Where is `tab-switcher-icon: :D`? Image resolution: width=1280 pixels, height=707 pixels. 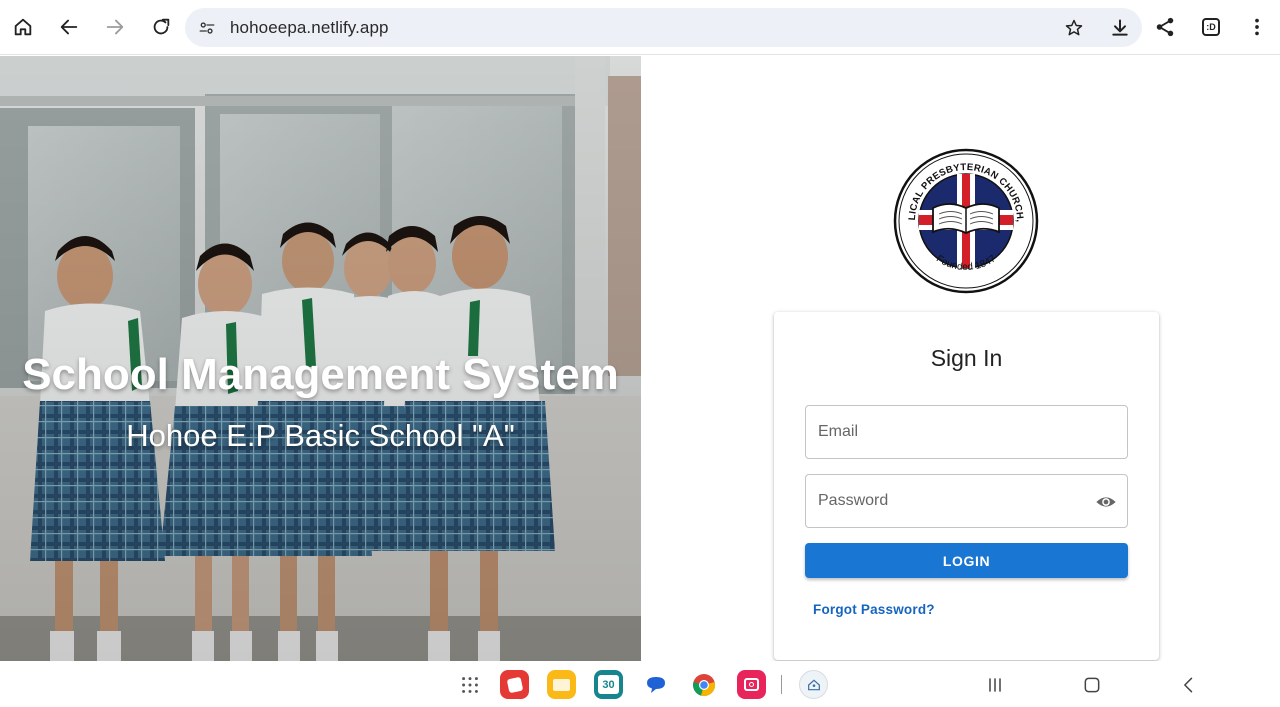 tab-switcher-icon: :D is located at coordinates (1211, 27).